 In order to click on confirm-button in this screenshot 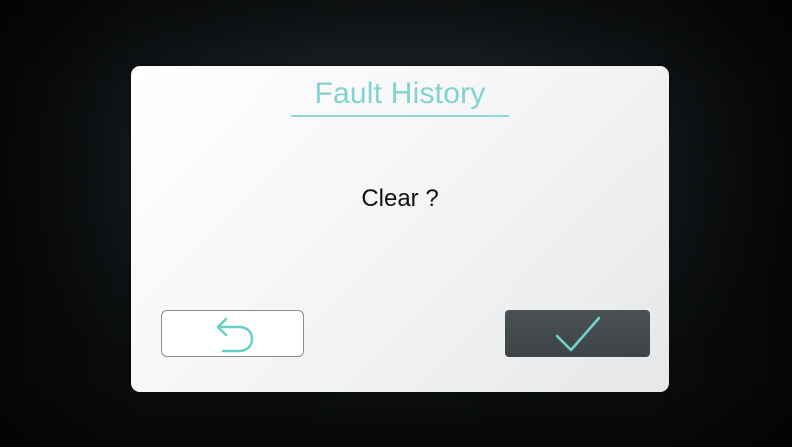, I will do `click(577, 333)`.